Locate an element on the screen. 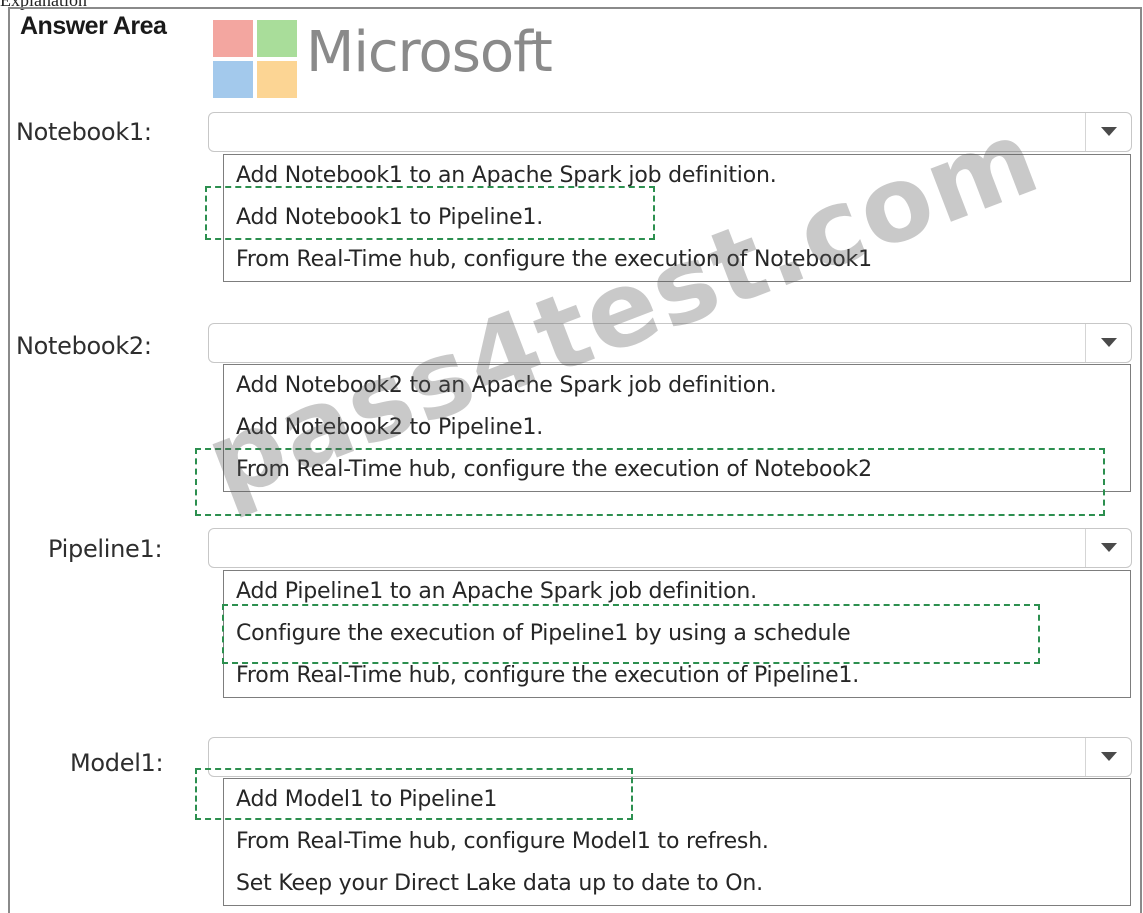 Image resolution: width=1143 pixels, height=913 pixels. notebook1-label: Notebook1: is located at coordinates (84, 132).